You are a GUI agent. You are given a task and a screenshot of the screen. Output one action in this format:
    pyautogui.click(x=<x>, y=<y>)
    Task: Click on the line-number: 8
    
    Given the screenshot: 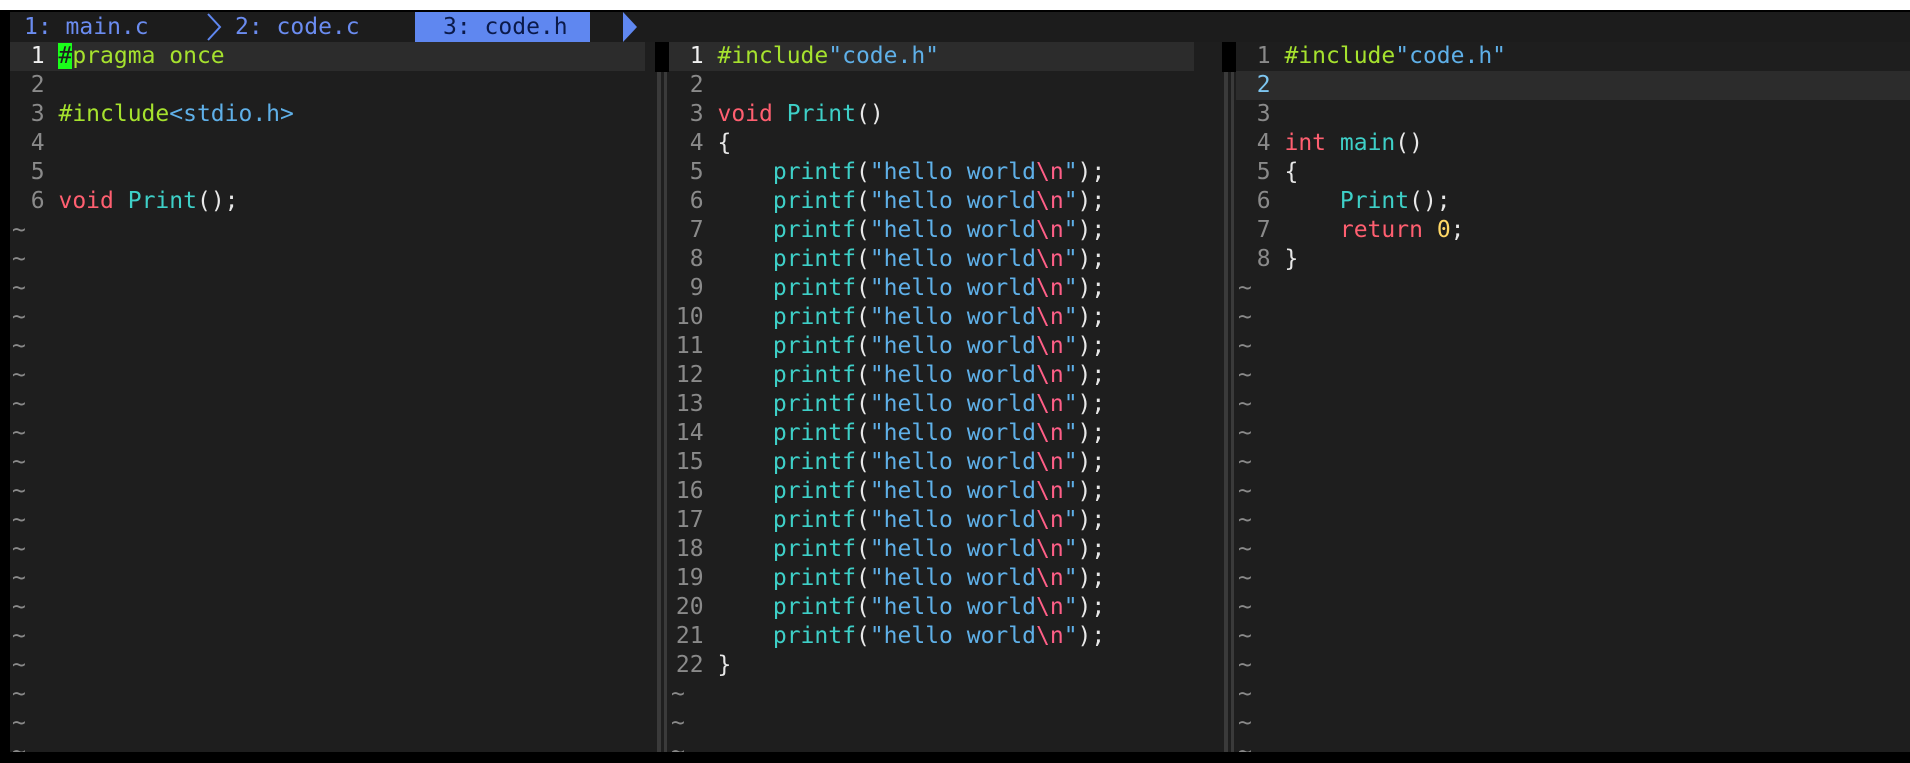 What is the action you would take?
    pyautogui.click(x=1263, y=259)
    